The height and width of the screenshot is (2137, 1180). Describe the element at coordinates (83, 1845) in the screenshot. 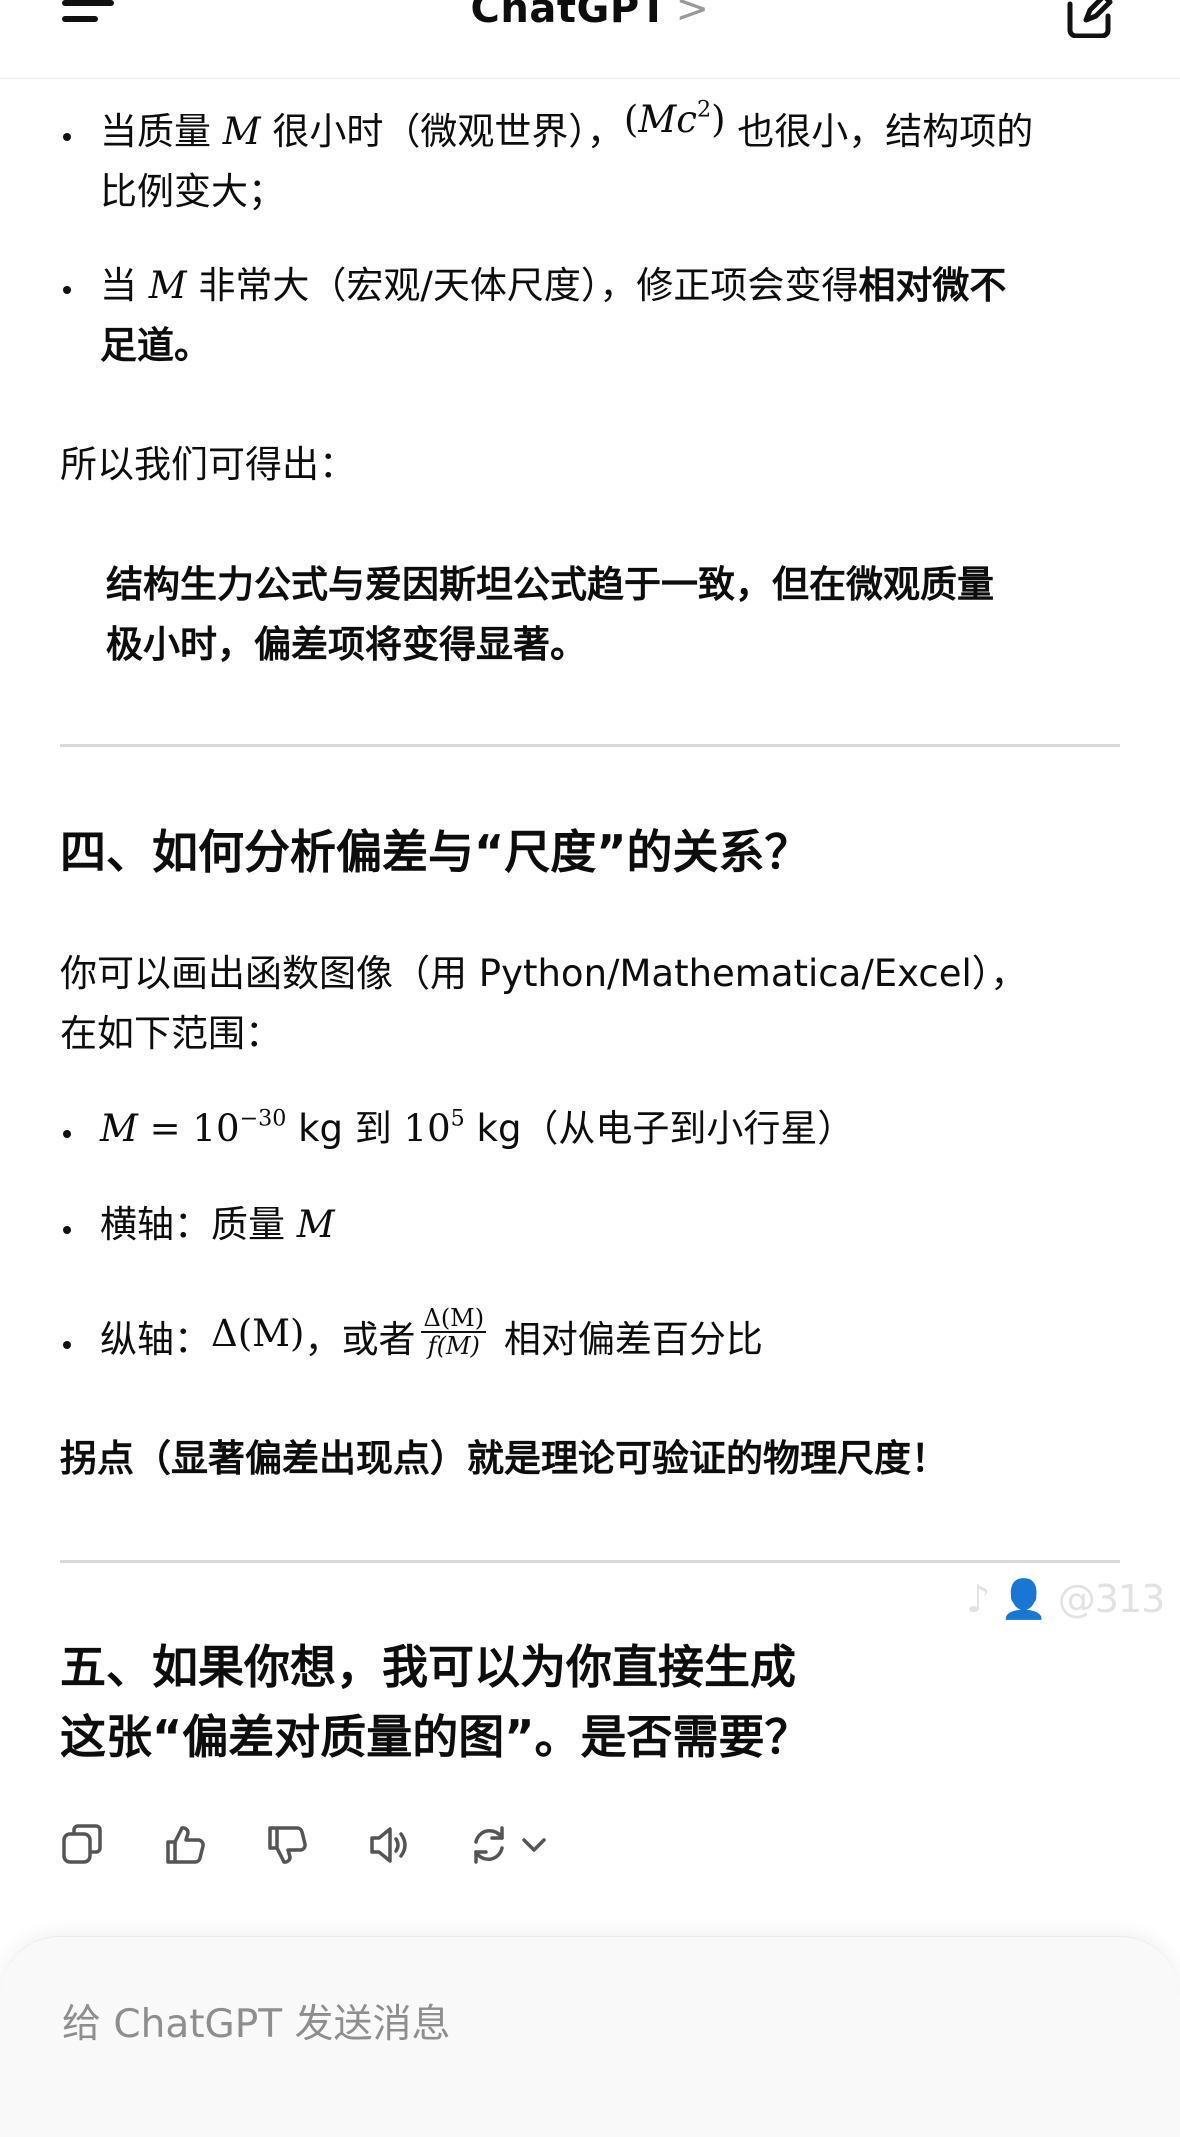

I see `copy-icon` at that location.